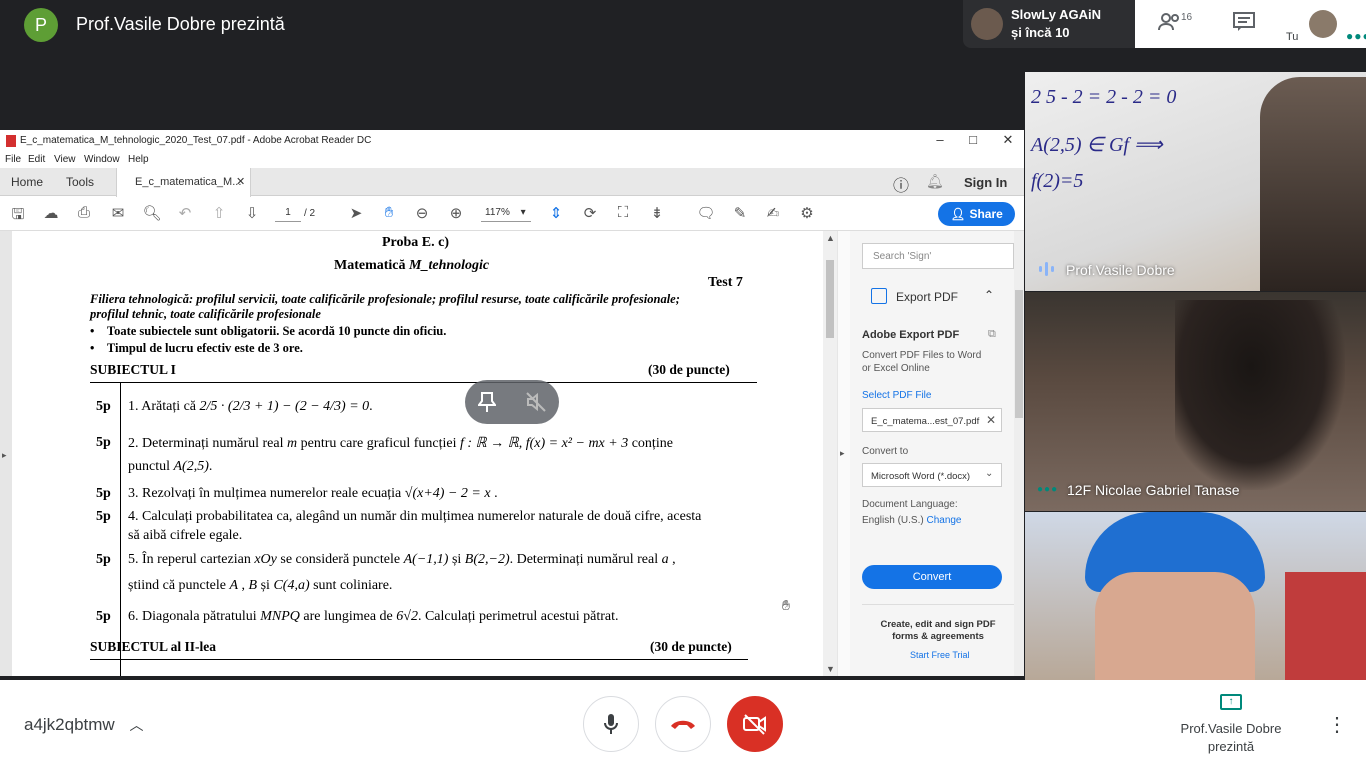  Describe the element at coordinates (1019, 354) in the screenshot. I see `pane-scroll-thumb` at that location.